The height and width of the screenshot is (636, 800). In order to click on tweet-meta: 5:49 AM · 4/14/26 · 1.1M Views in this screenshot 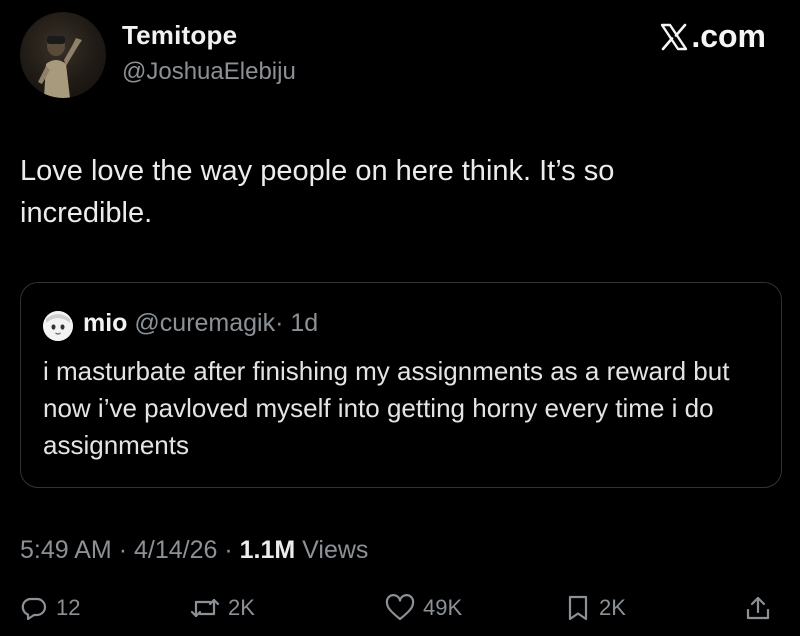, I will do `click(194, 550)`.